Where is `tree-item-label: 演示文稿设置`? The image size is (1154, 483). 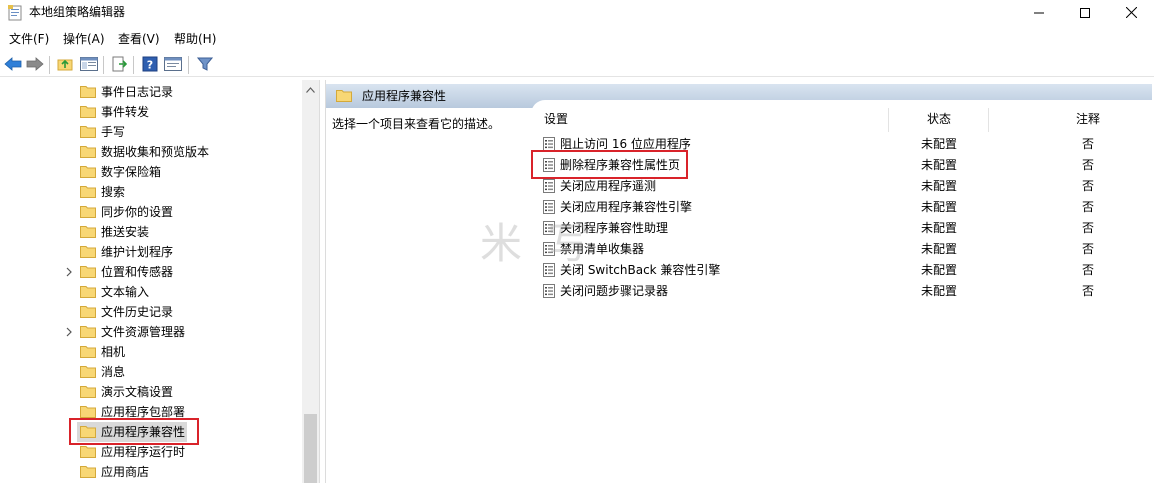 tree-item-label: 演示文稿设置 is located at coordinates (137, 392).